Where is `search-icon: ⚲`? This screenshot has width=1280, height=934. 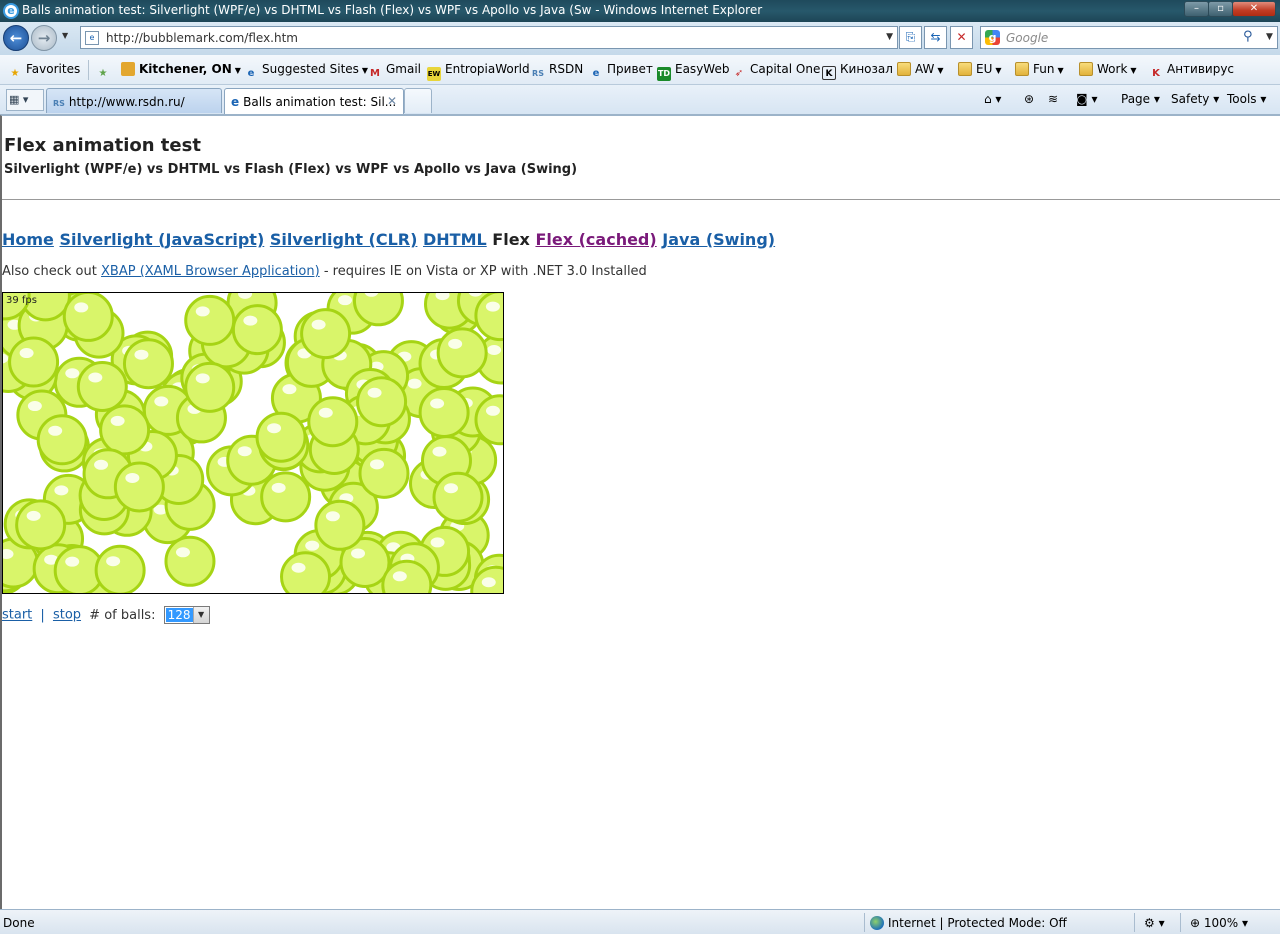
search-icon: ⚲ is located at coordinates (1248, 36).